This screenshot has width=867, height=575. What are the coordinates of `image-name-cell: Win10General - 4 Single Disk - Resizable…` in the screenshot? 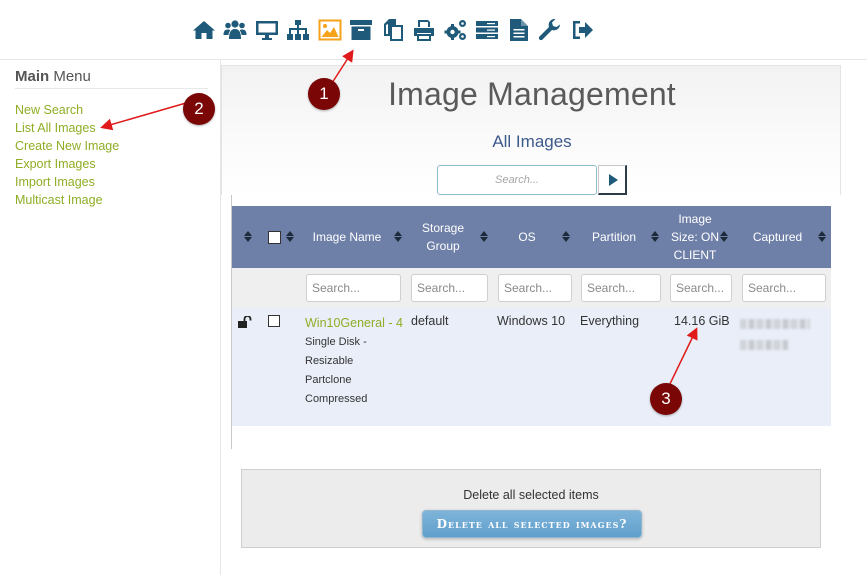 It's located at (355, 361).